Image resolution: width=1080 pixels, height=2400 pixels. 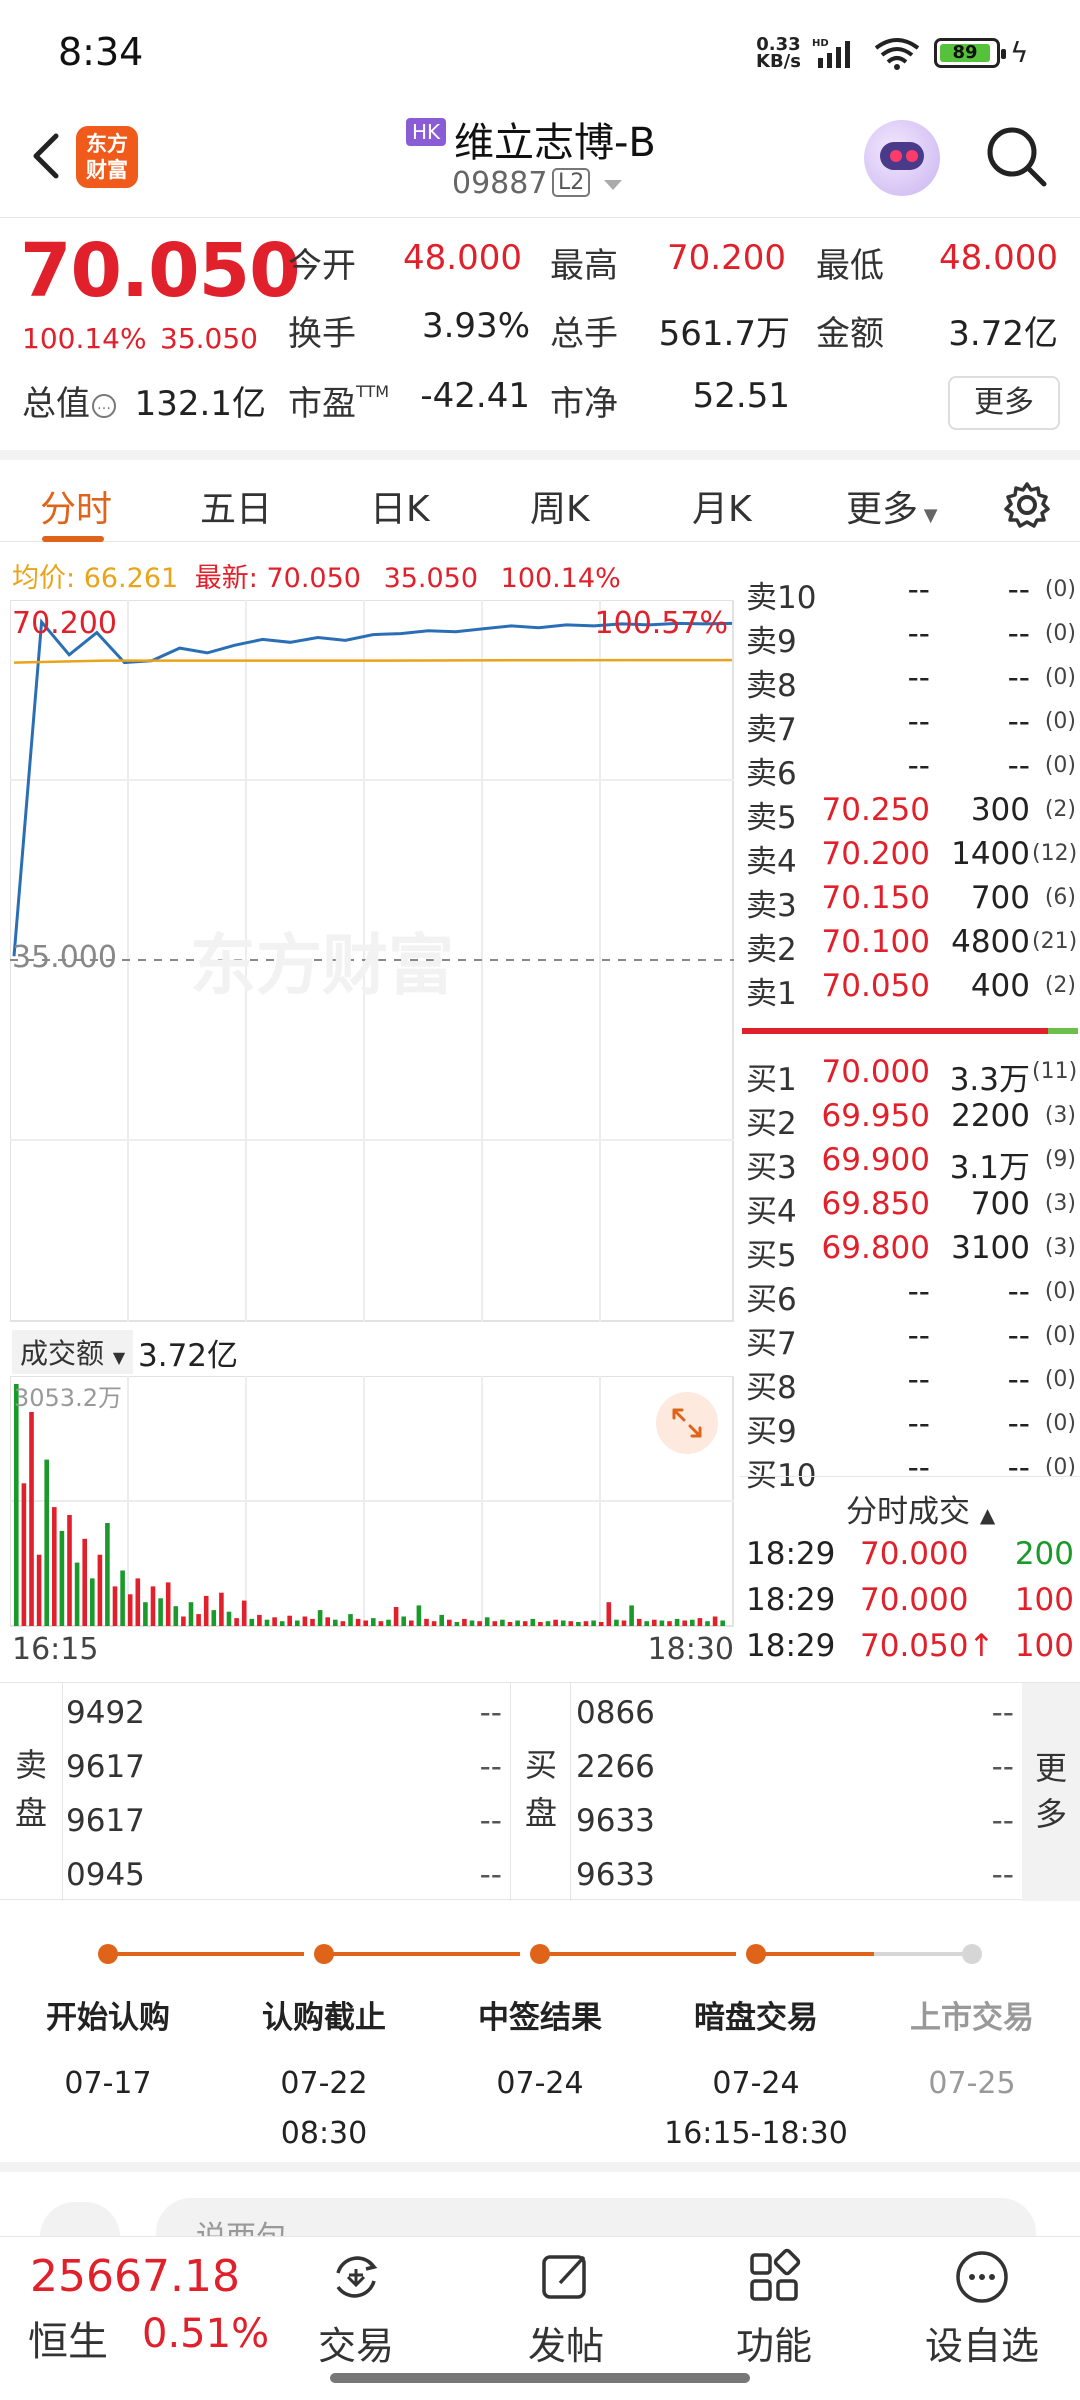 I want to click on latest-change: 35.050, so click(x=431, y=578).